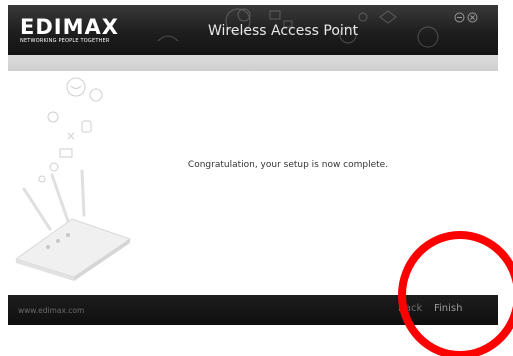 The image size is (513, 356). I want to click on finish-button: Finish, so click(448, 308).